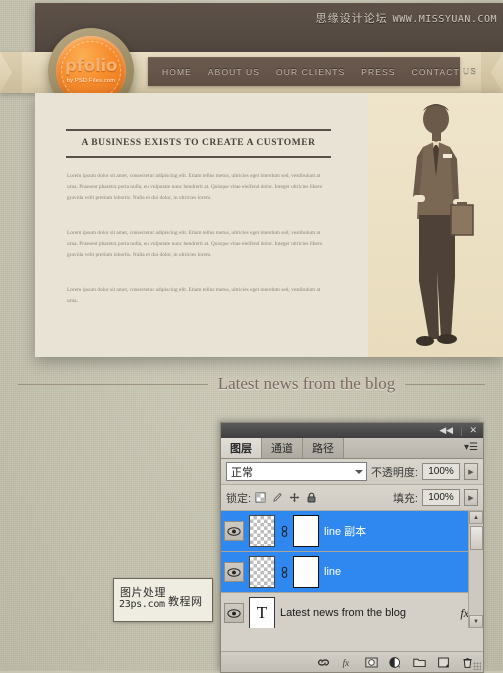  I want to click on table-row: T Latest news from the blog fx, so click(352, 610).